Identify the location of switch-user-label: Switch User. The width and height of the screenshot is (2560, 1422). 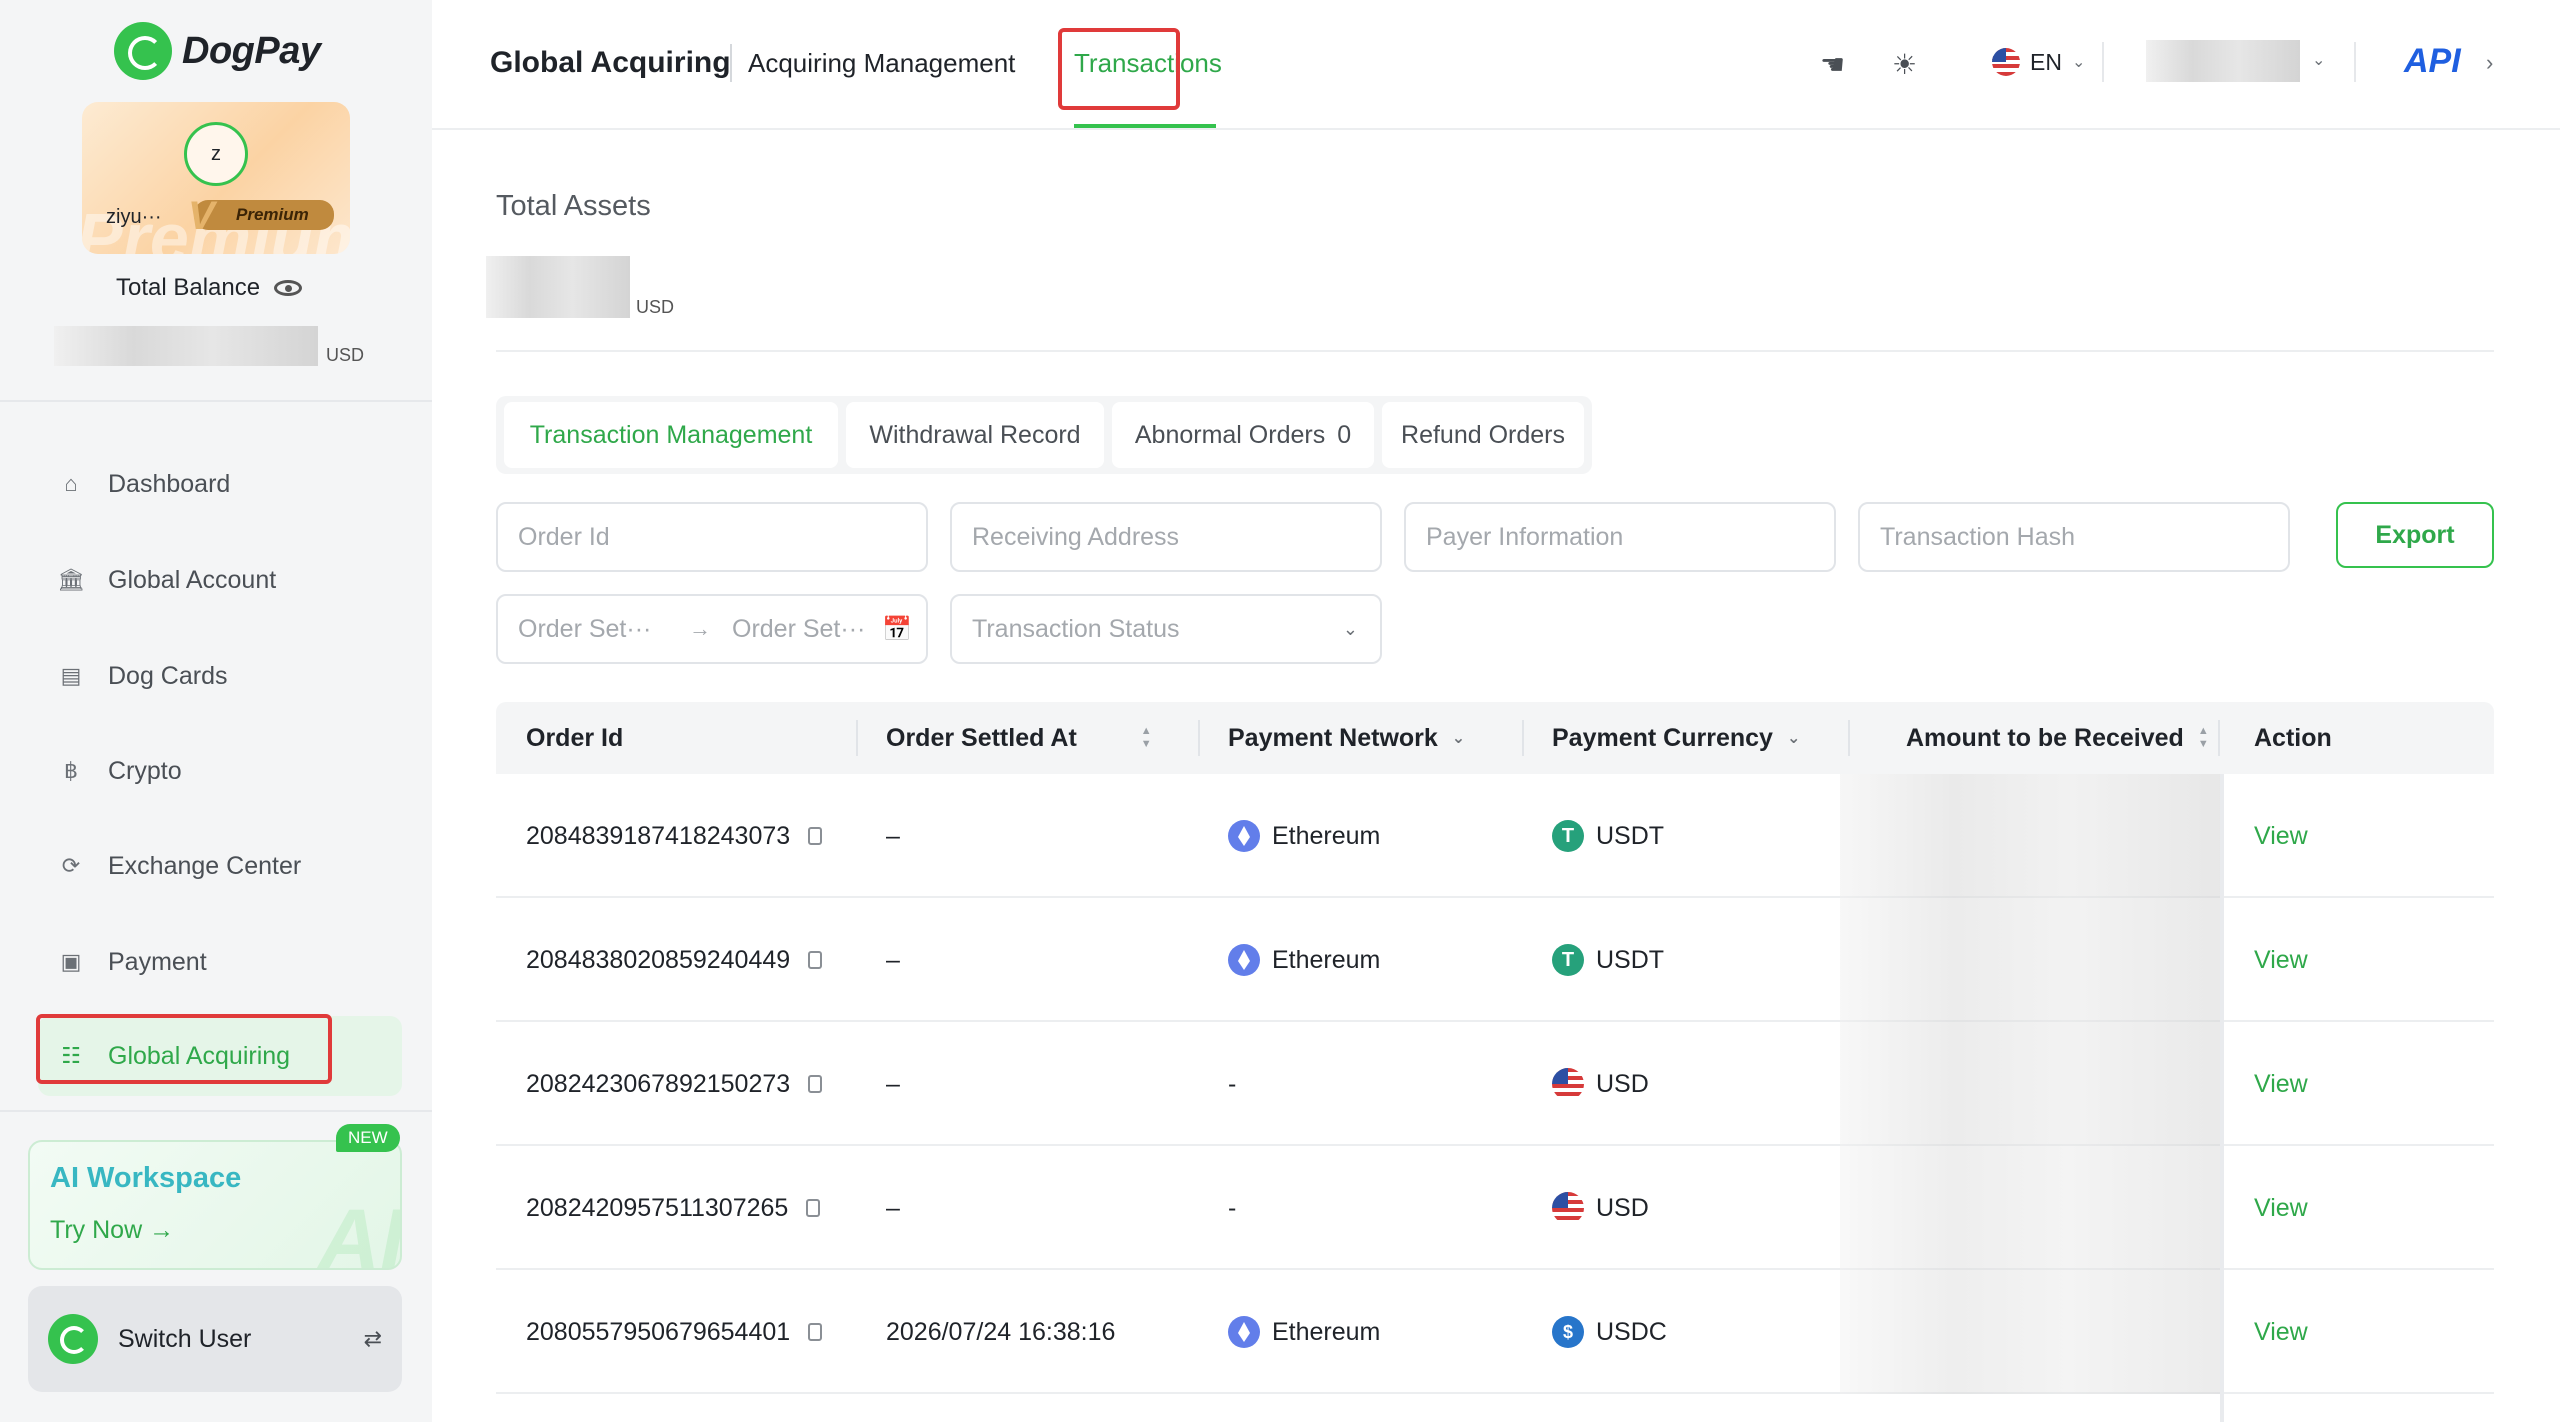
(185, 1338).